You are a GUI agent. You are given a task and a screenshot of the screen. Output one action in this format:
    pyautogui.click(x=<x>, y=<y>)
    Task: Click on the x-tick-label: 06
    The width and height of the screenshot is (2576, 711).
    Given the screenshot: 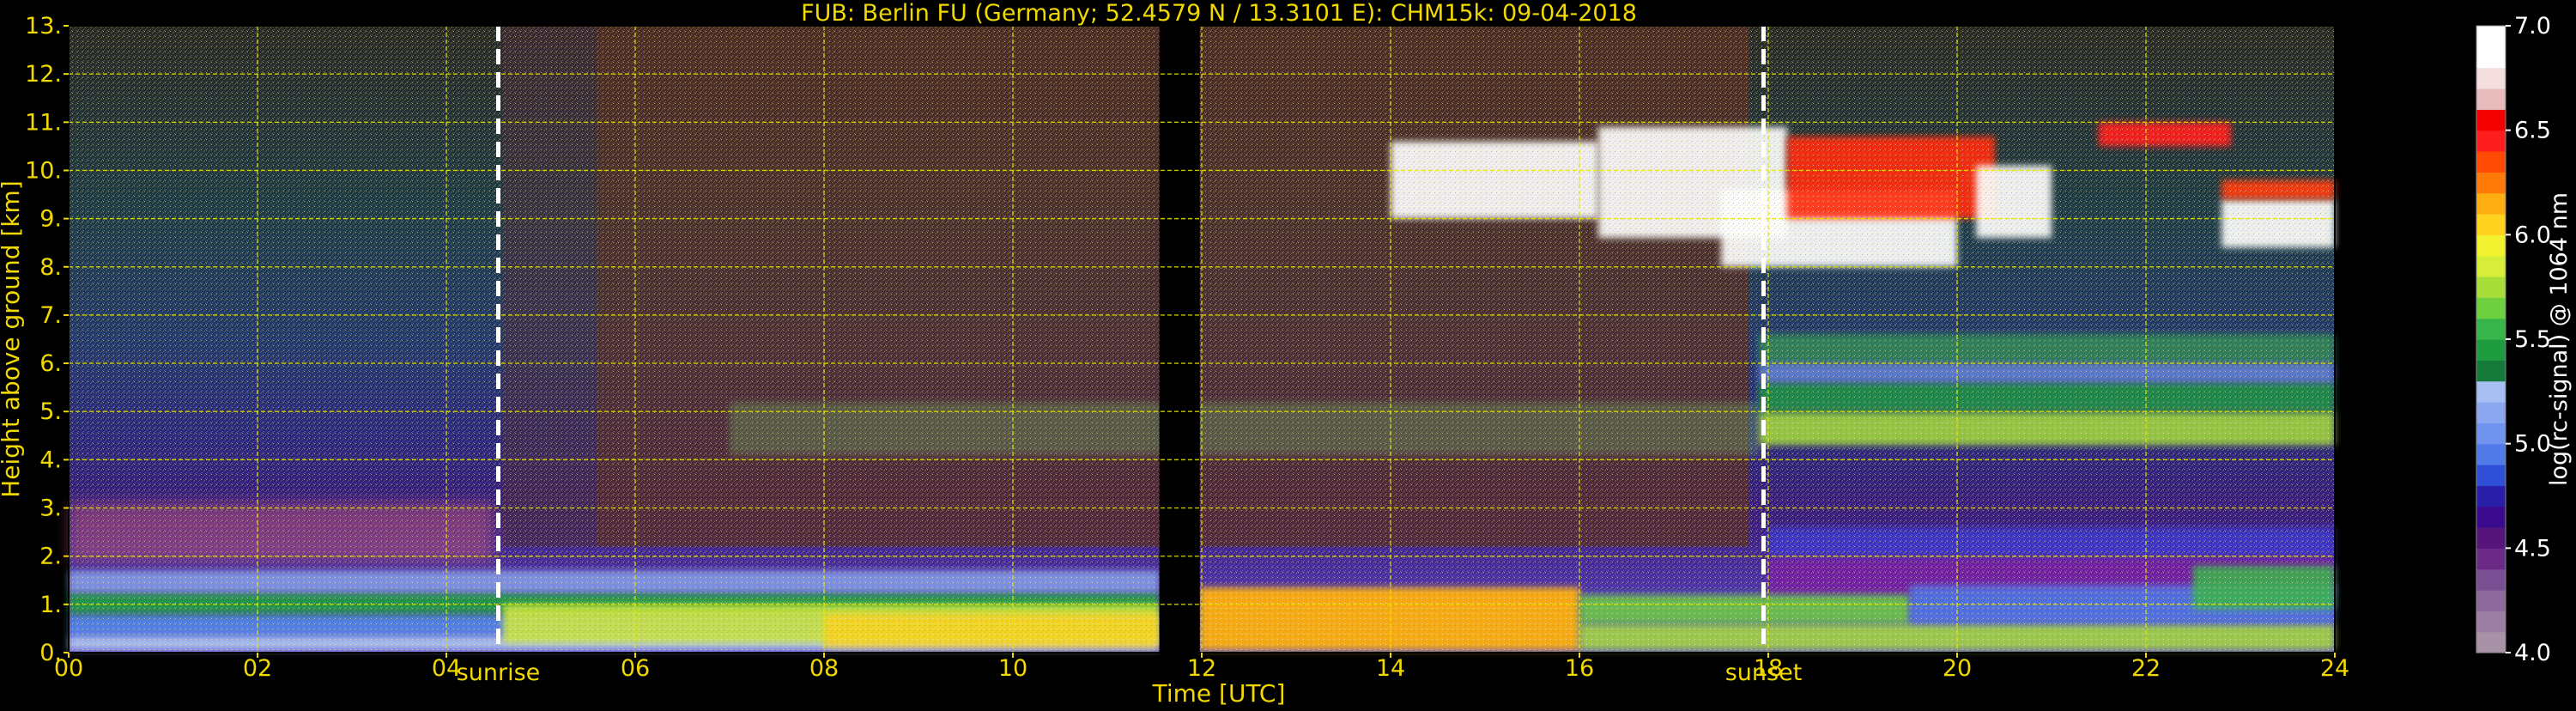 What is the action you would take?
    pyautogui.click(x=635, y=668)
    